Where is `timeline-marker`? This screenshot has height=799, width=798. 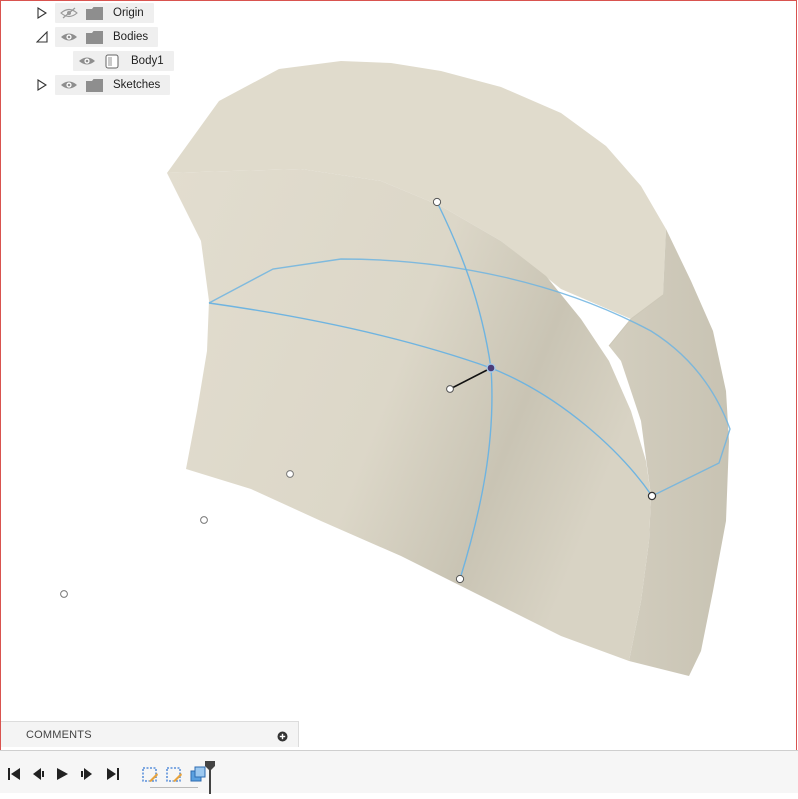 timeline-marker is located at coordinates (210, 777).